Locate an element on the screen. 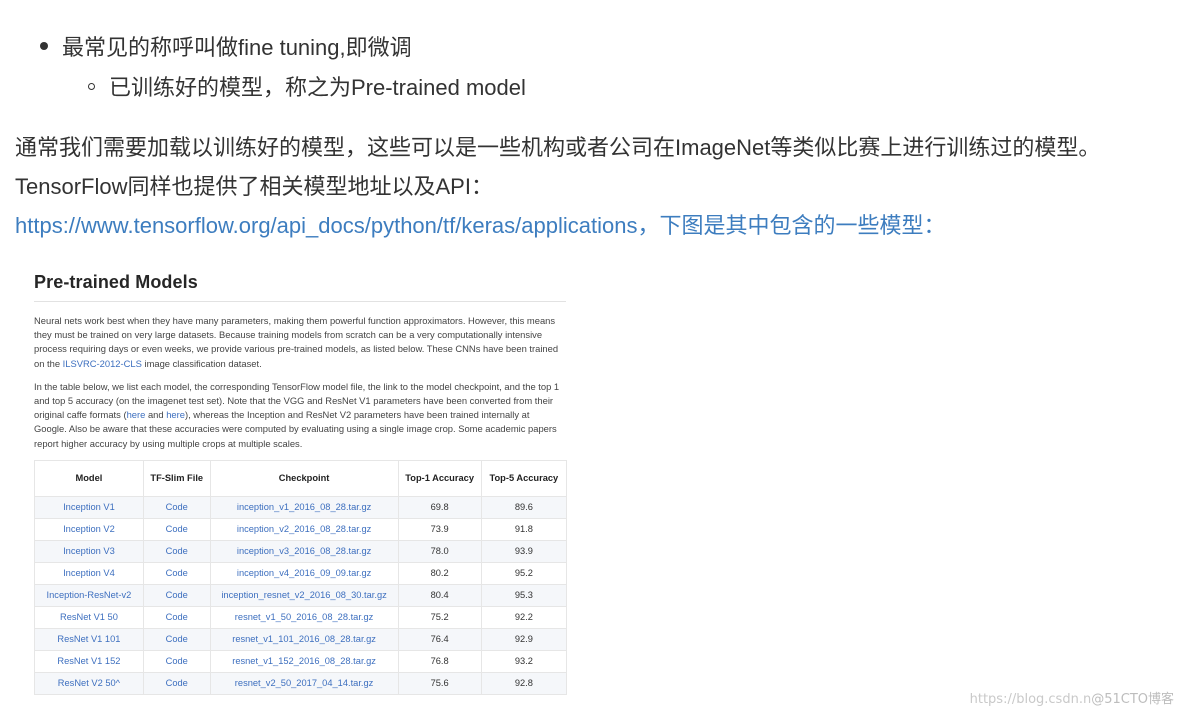 This screenshot has width=1184, height=715. model-name-link: ResNet V1 50 is located at coordinates (89, 617).